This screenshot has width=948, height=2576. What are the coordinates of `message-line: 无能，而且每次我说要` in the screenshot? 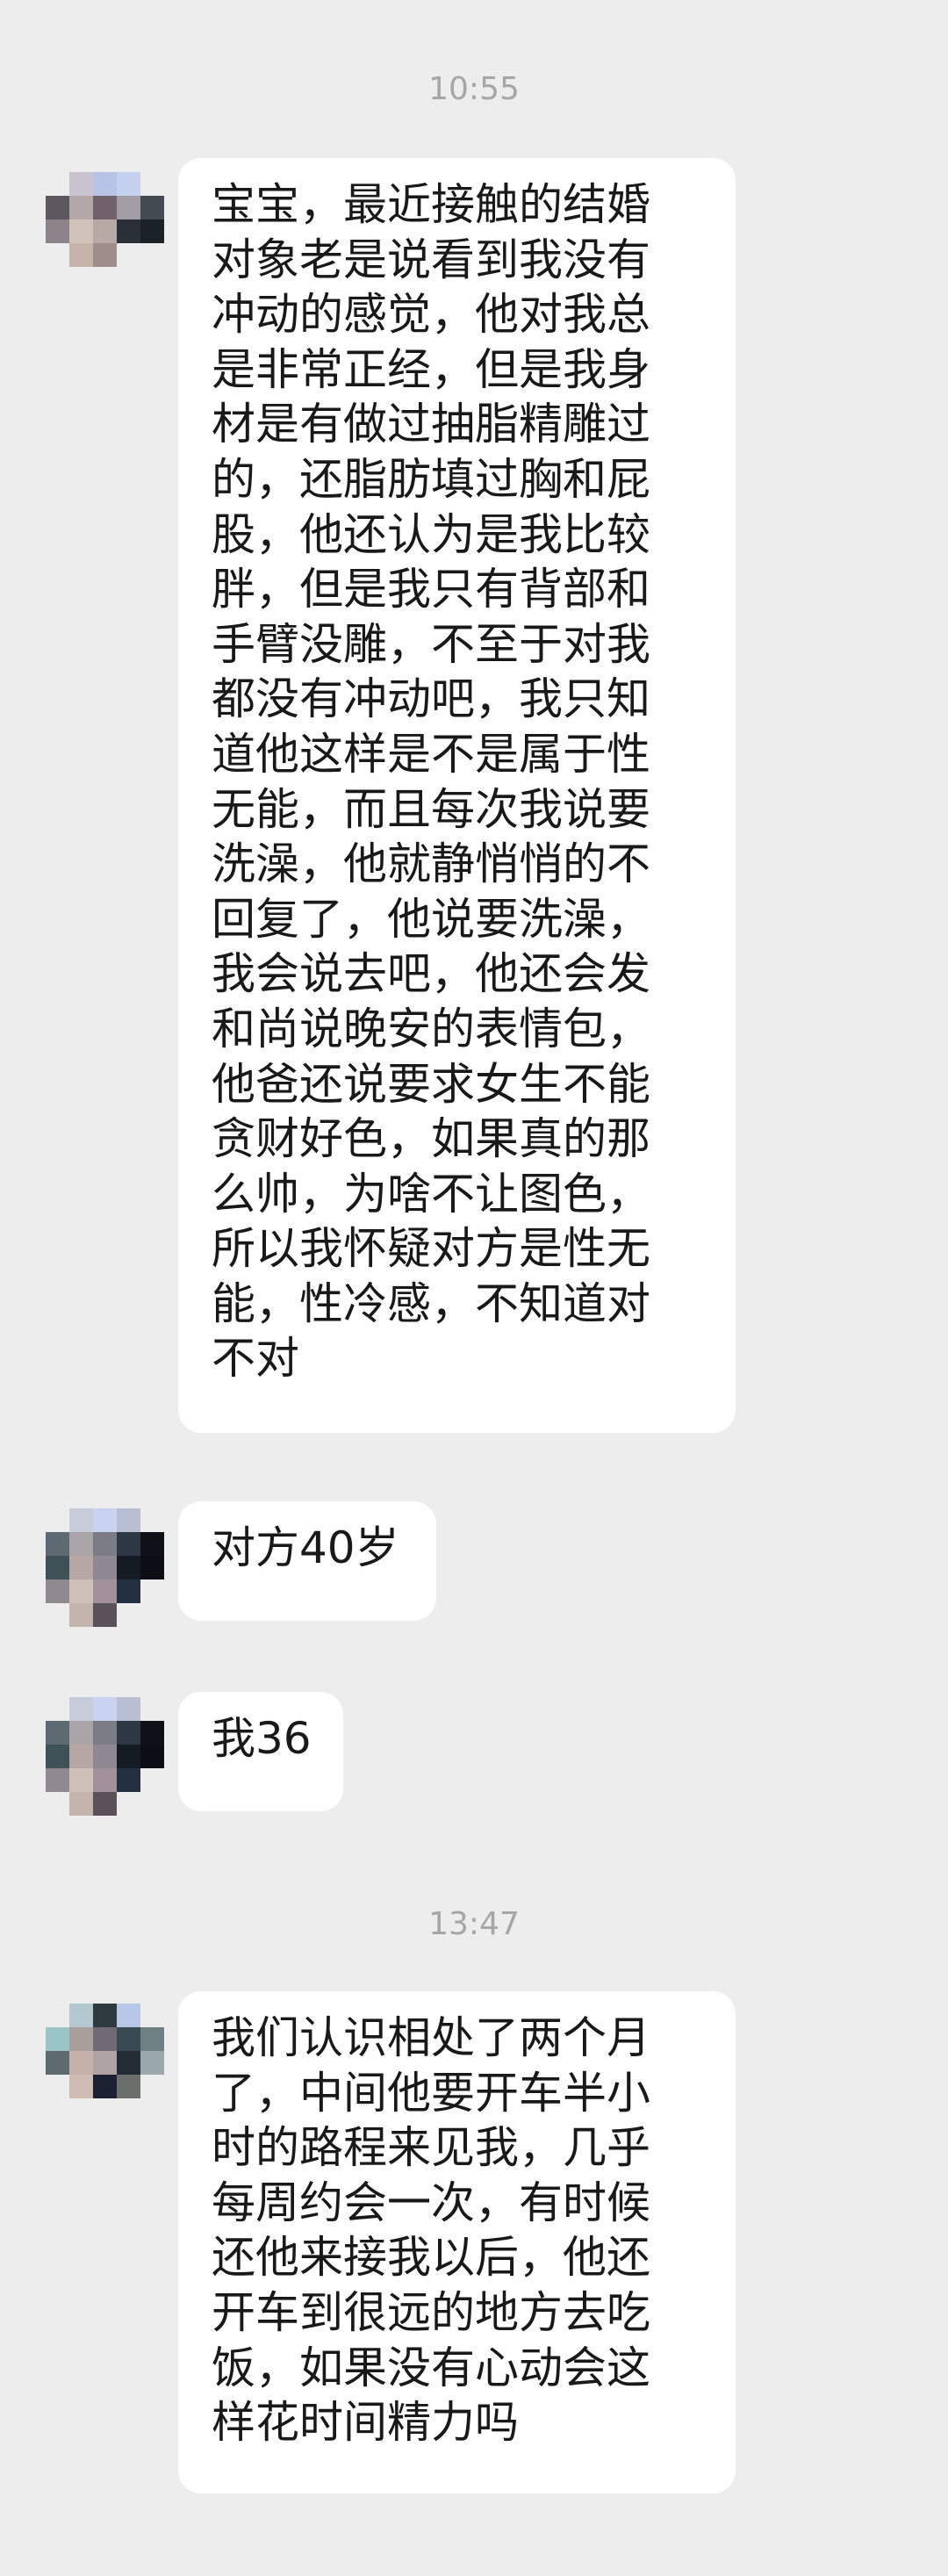 It's located at (431, 809).